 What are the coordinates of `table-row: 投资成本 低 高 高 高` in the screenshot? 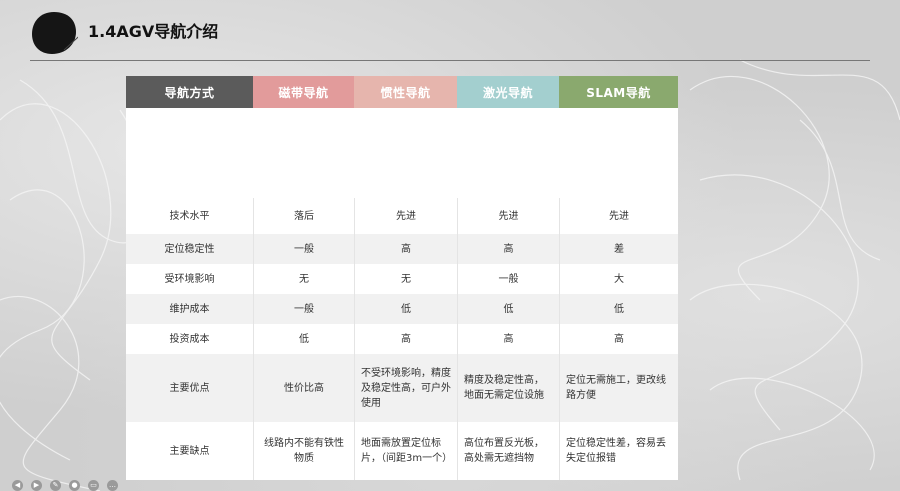 It's located at (402, 339).